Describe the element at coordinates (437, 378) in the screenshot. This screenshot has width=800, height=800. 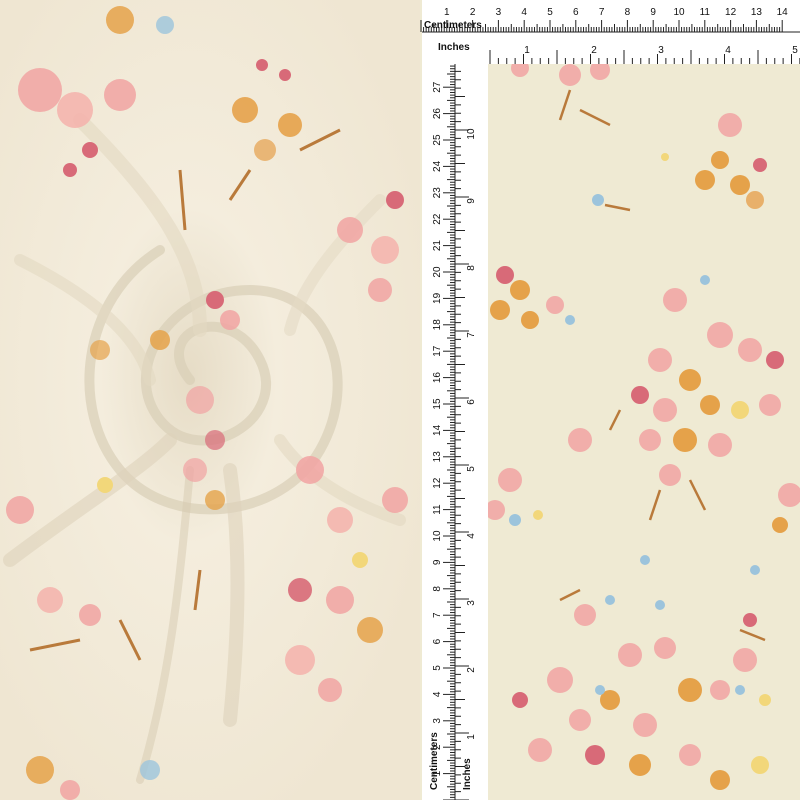
I see `ruler-tick-label: 16` at that location.